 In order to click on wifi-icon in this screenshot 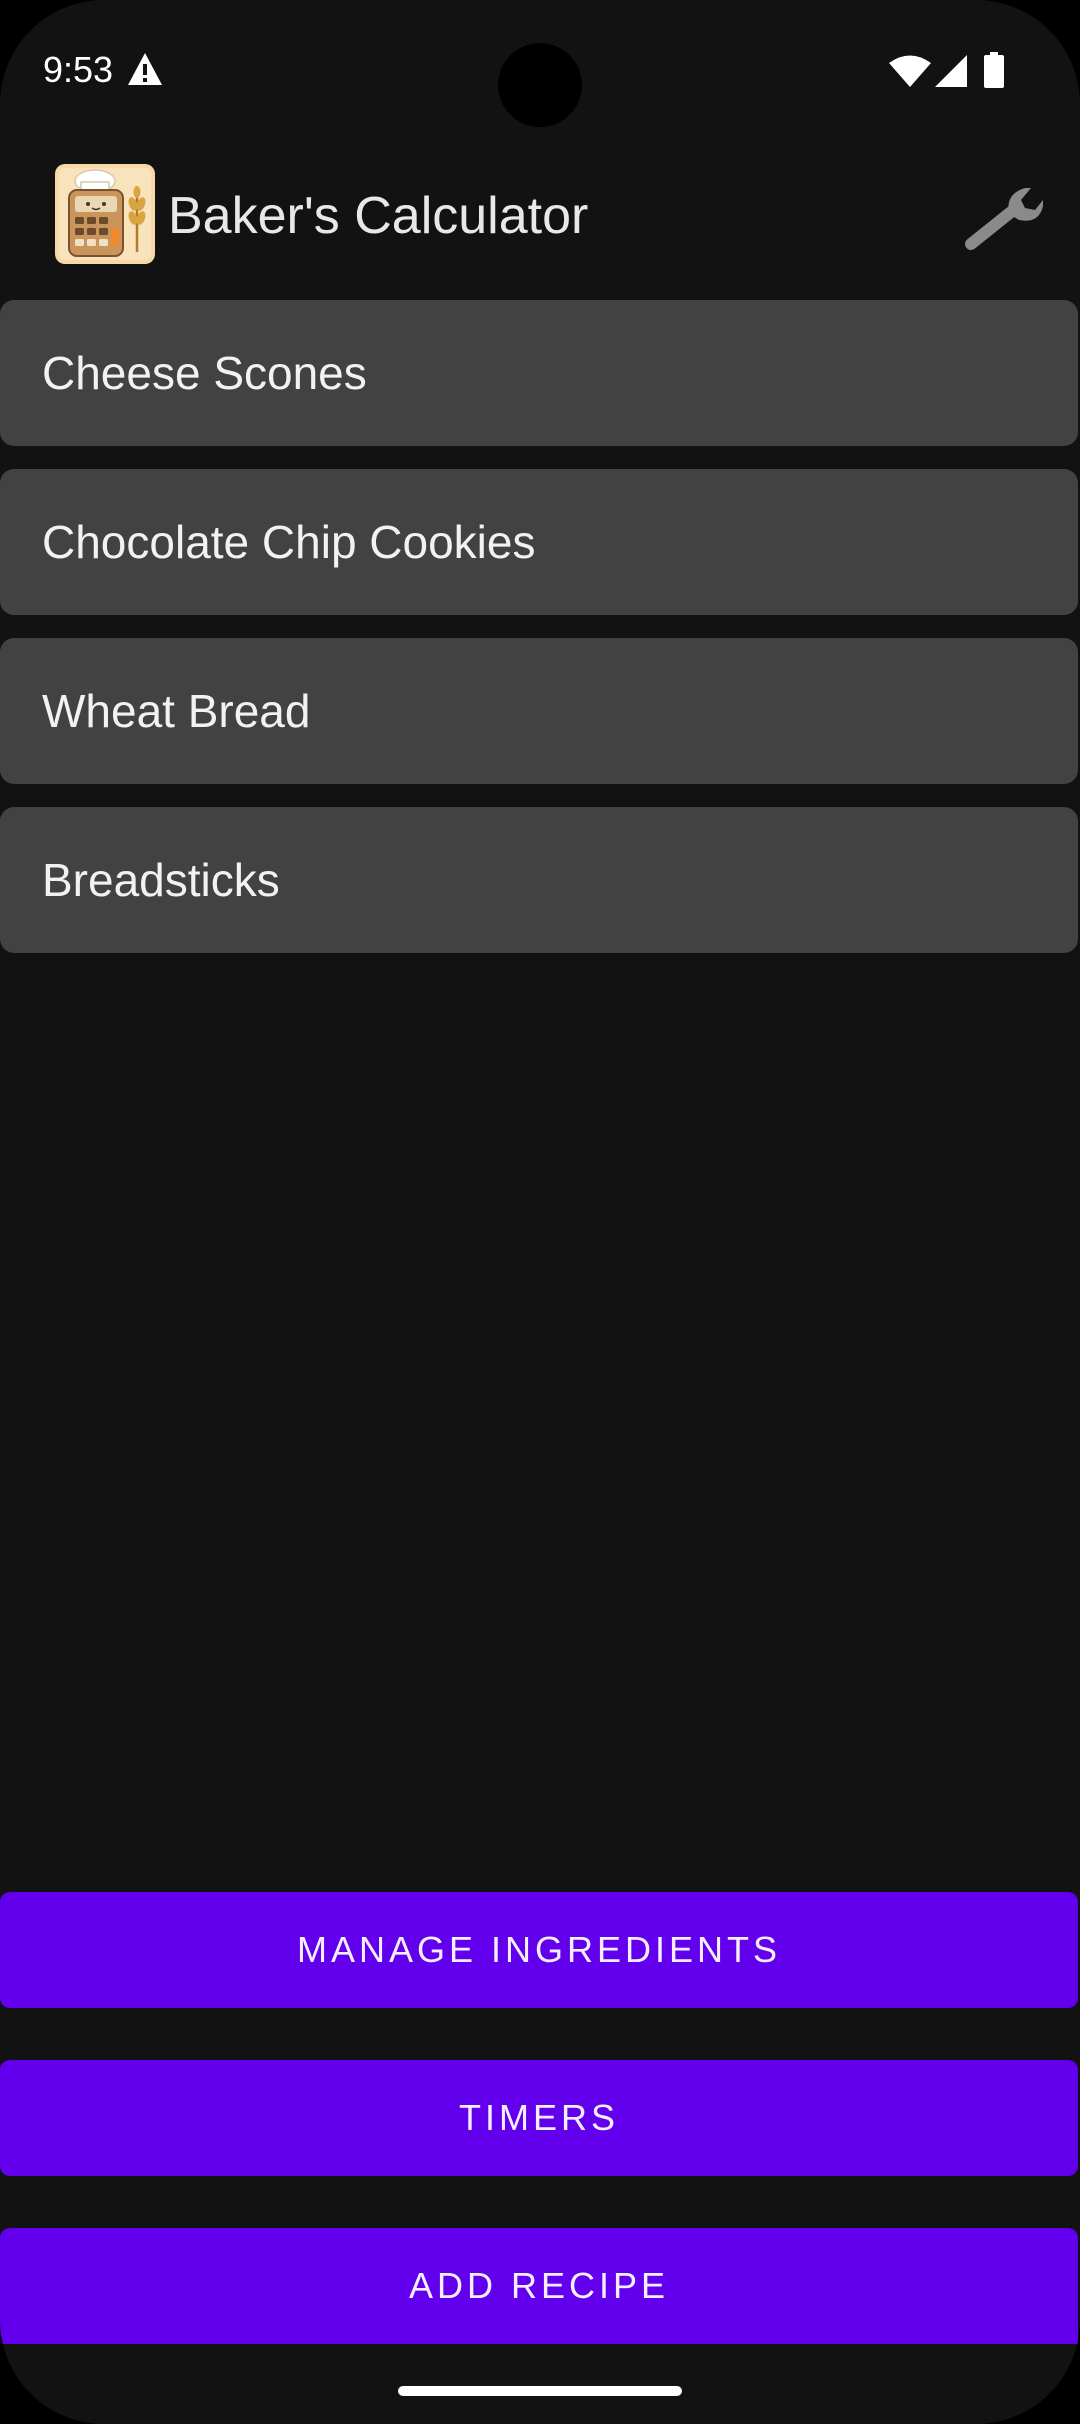, I will do `click(910, 71)`.